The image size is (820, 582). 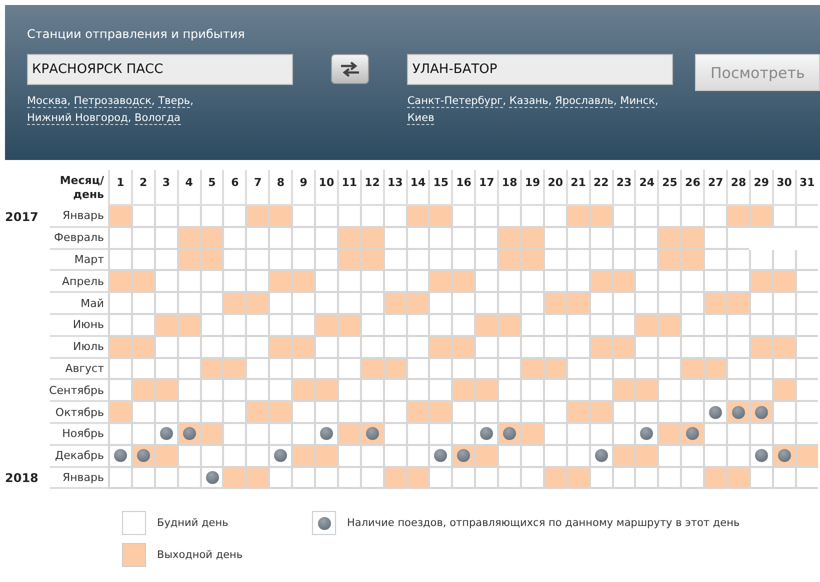 I want to click on station-link: Петрозаводск, so click(x=113, y=101).